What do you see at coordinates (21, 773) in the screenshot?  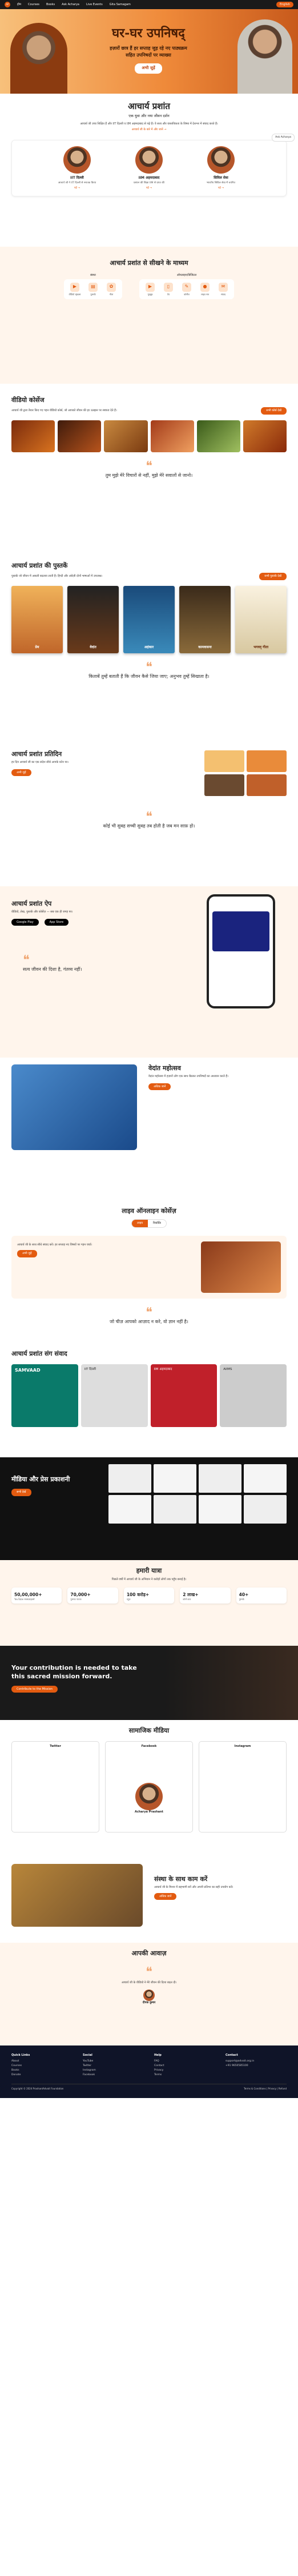 I see `daily-button: अभी जुड़ें` at bounding box center [21, 773].